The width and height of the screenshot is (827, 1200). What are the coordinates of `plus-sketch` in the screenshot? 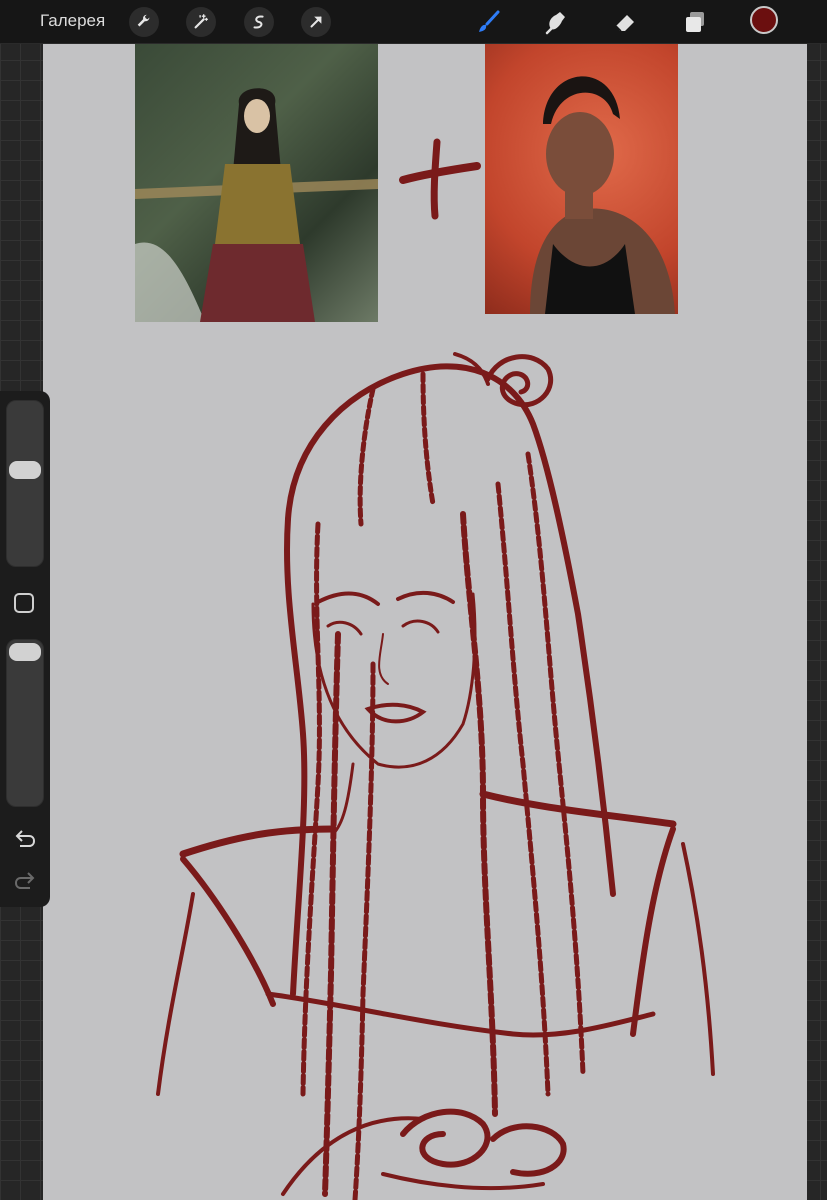 It's located at (440, 179).